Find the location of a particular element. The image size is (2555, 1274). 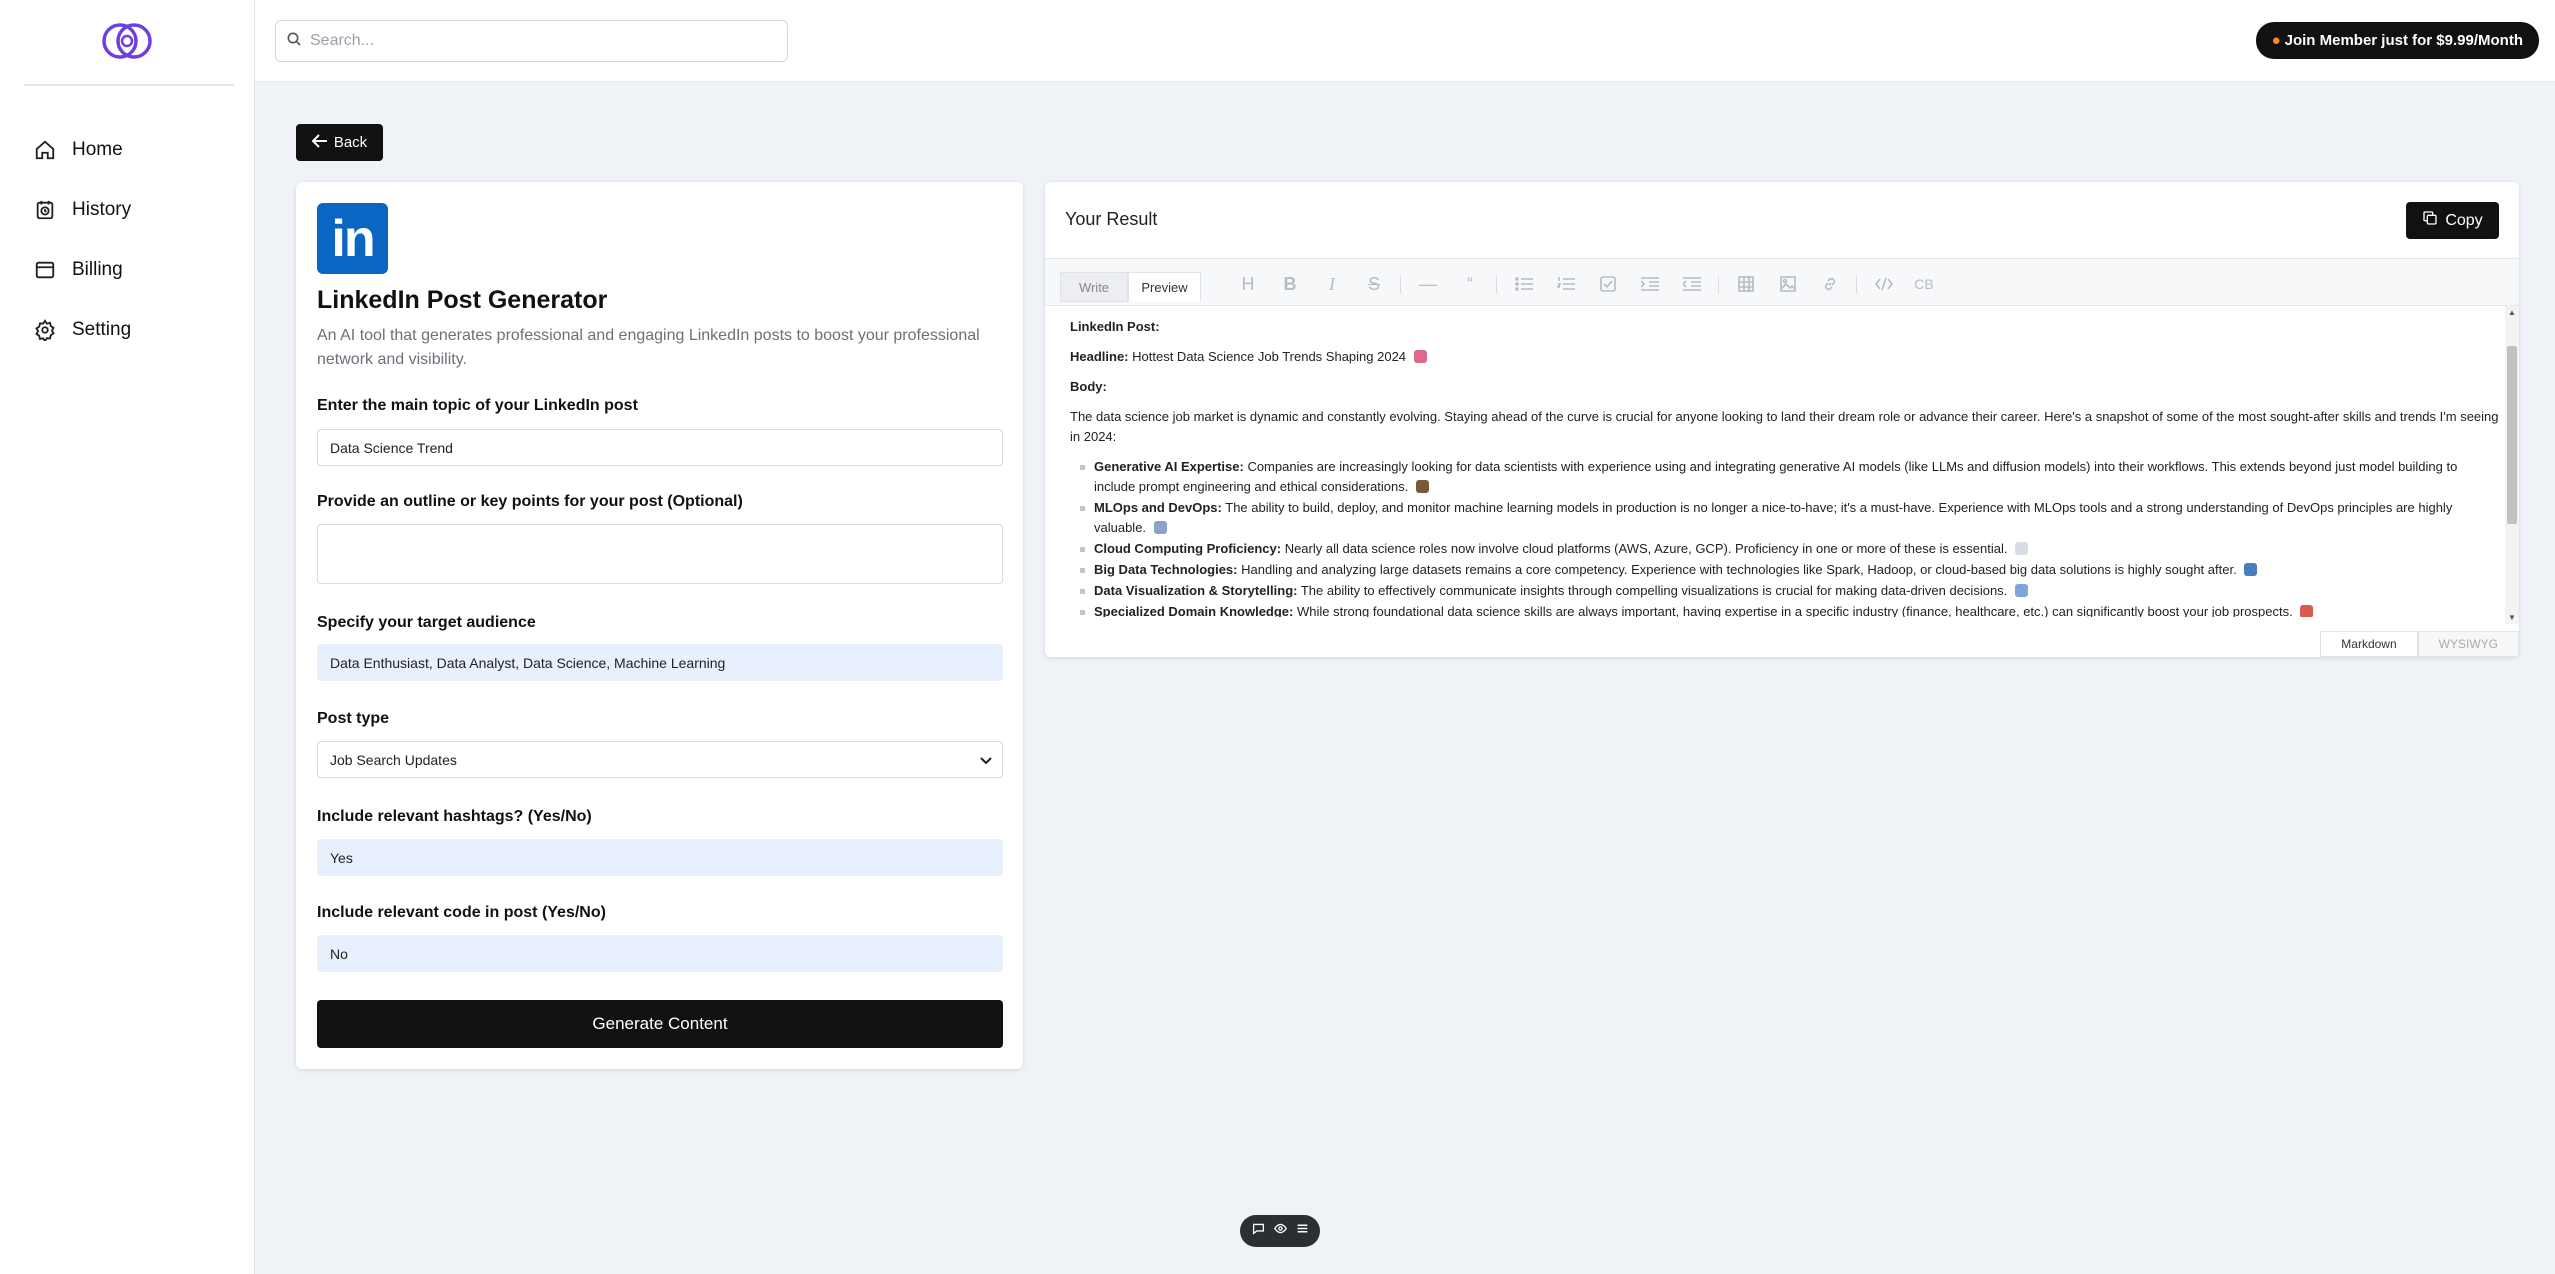

sidebar-item-setting: Setting is located at coordinates (81, 330).